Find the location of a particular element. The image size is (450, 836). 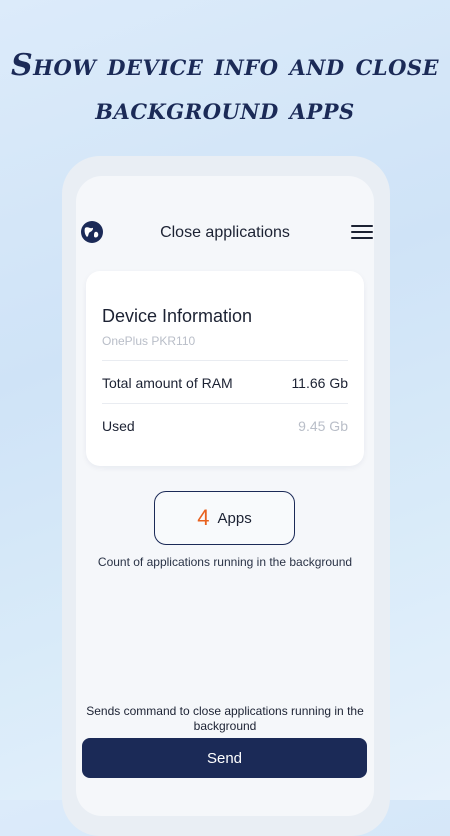

promo-headline-line1: Show device info and close is located at coordinates (225, 65).